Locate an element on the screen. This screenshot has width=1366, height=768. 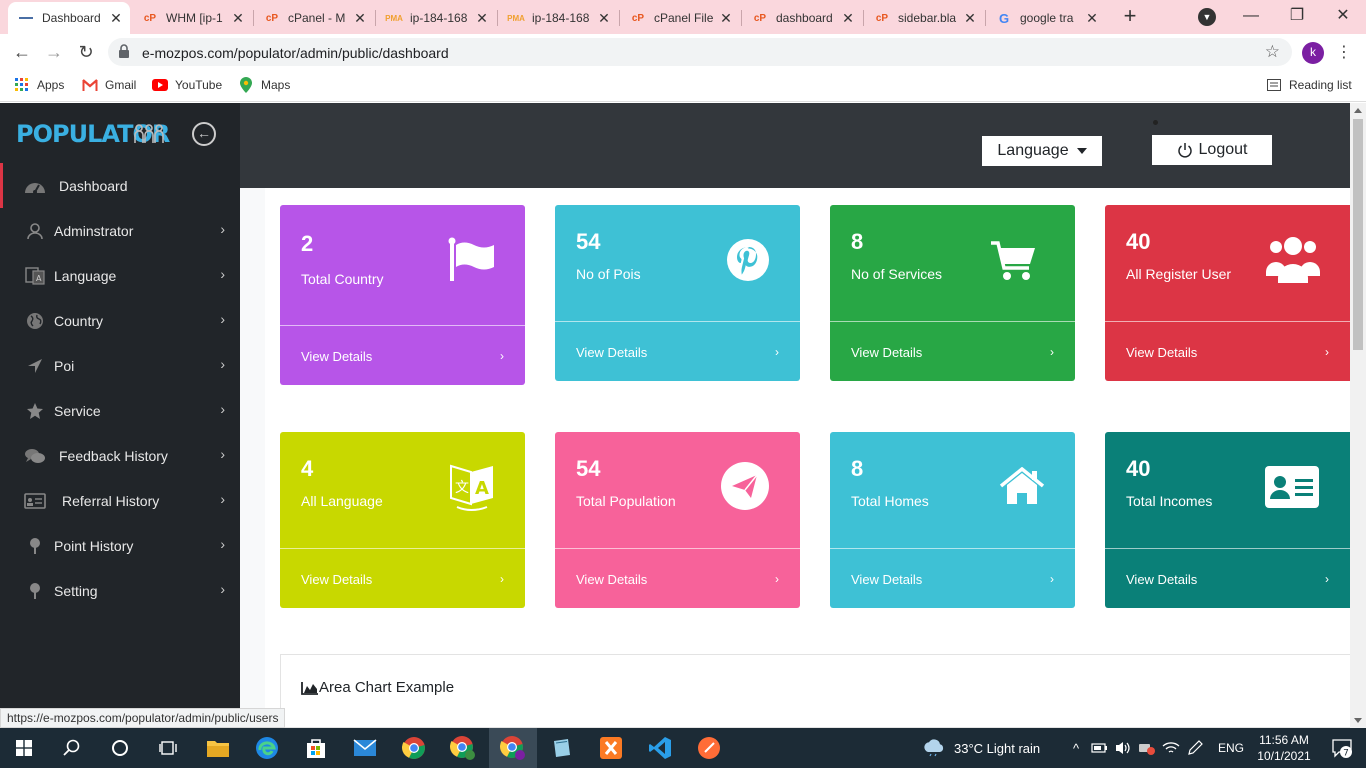
window-close-icon: ✕ is located at coordinates (1343, 16).